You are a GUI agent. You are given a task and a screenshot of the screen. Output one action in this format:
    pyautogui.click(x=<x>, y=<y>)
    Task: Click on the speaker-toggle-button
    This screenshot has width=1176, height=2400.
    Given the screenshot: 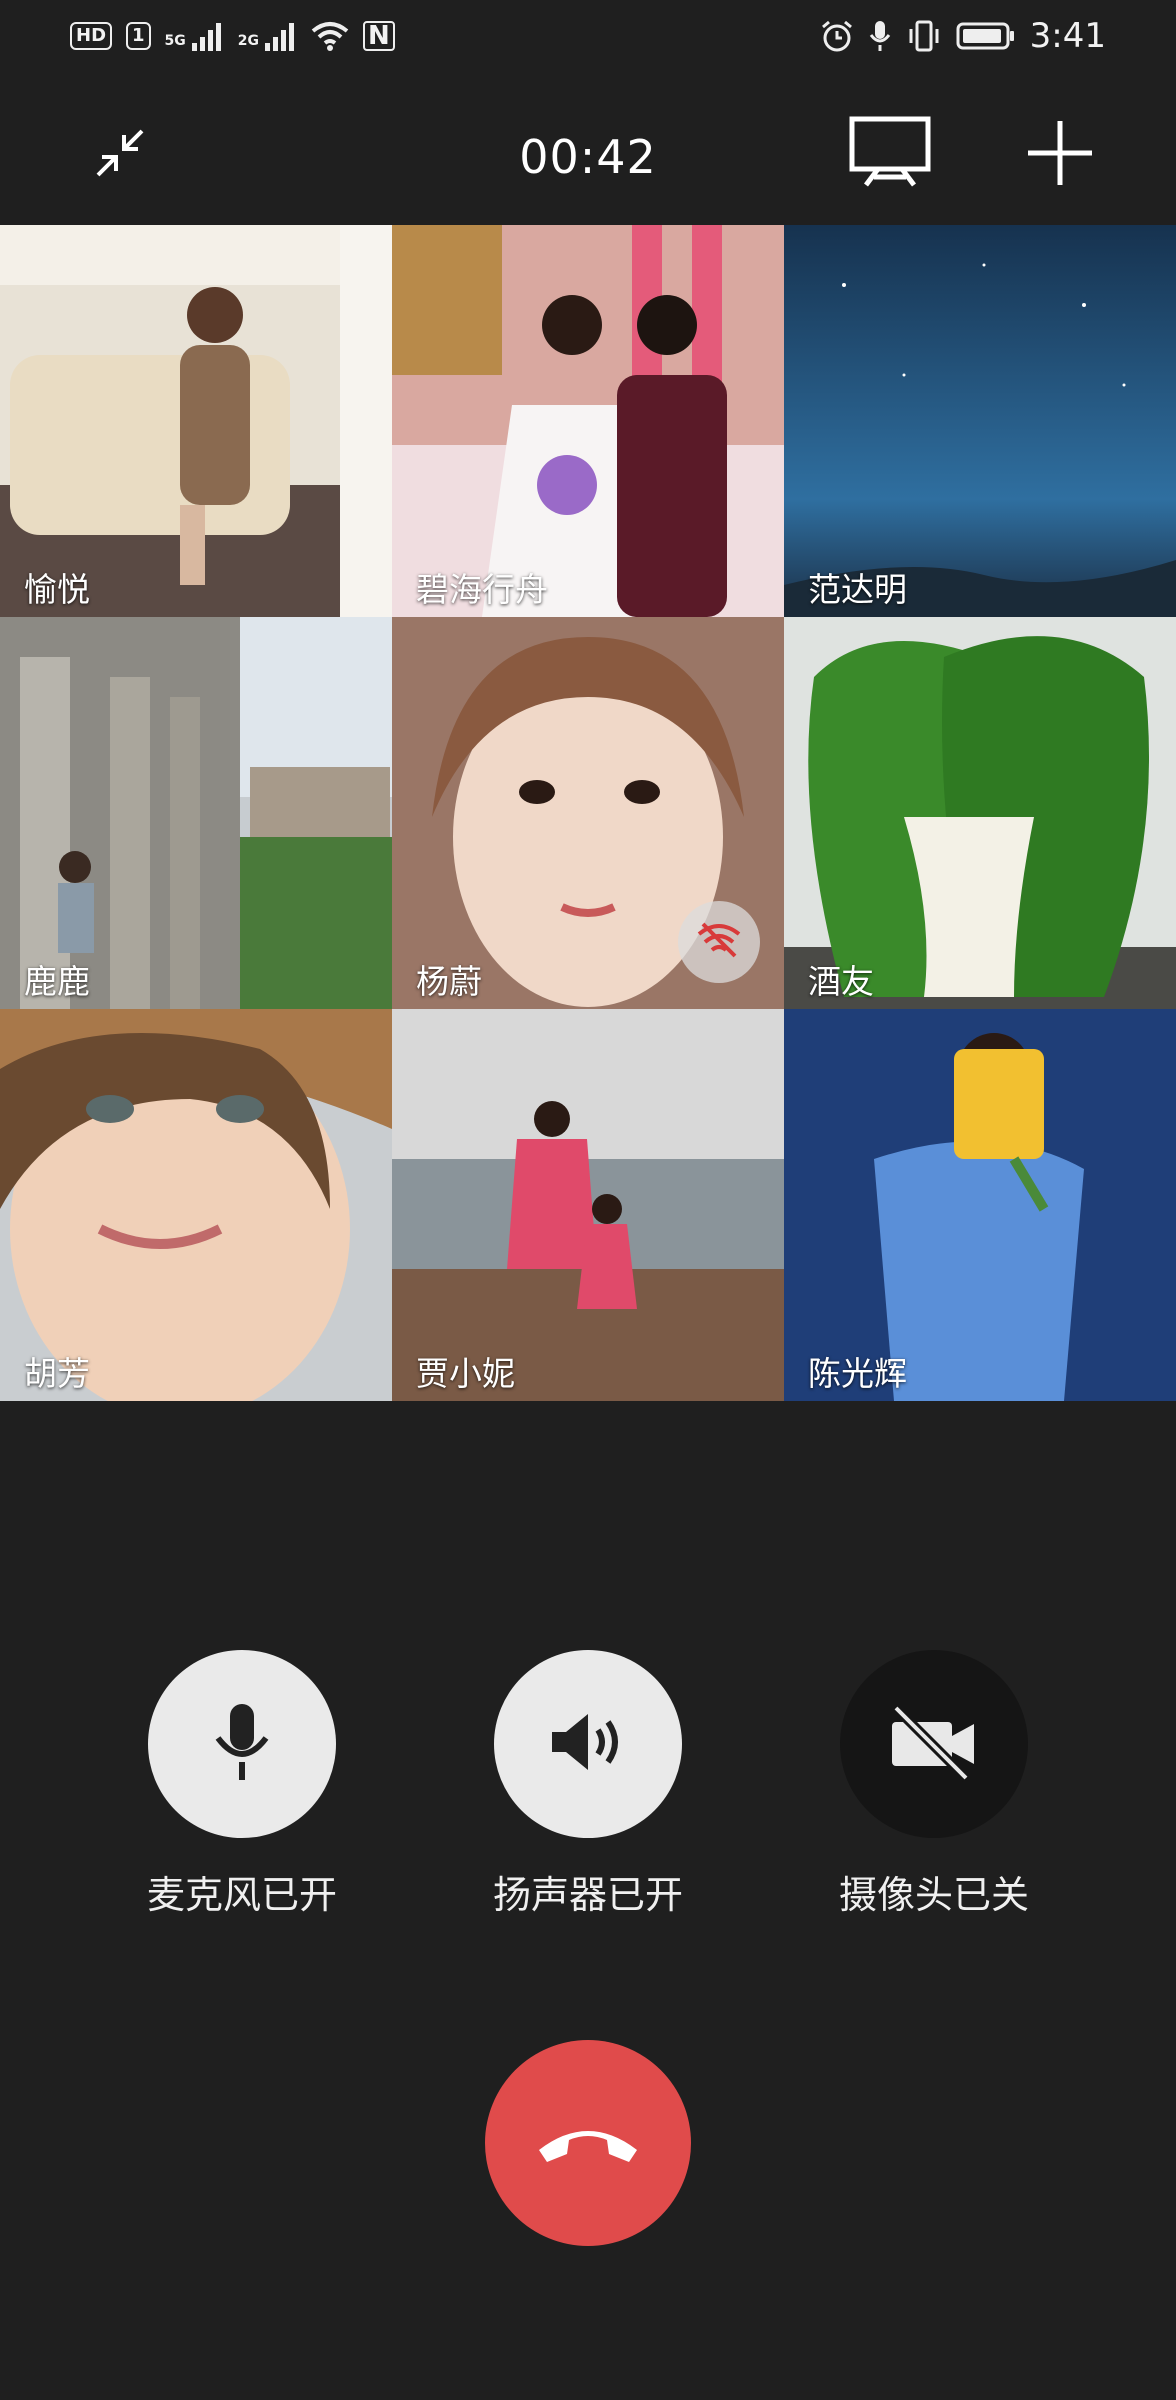 What is the action you would take?
    pyautogui.click(x=588, y=1744)
    